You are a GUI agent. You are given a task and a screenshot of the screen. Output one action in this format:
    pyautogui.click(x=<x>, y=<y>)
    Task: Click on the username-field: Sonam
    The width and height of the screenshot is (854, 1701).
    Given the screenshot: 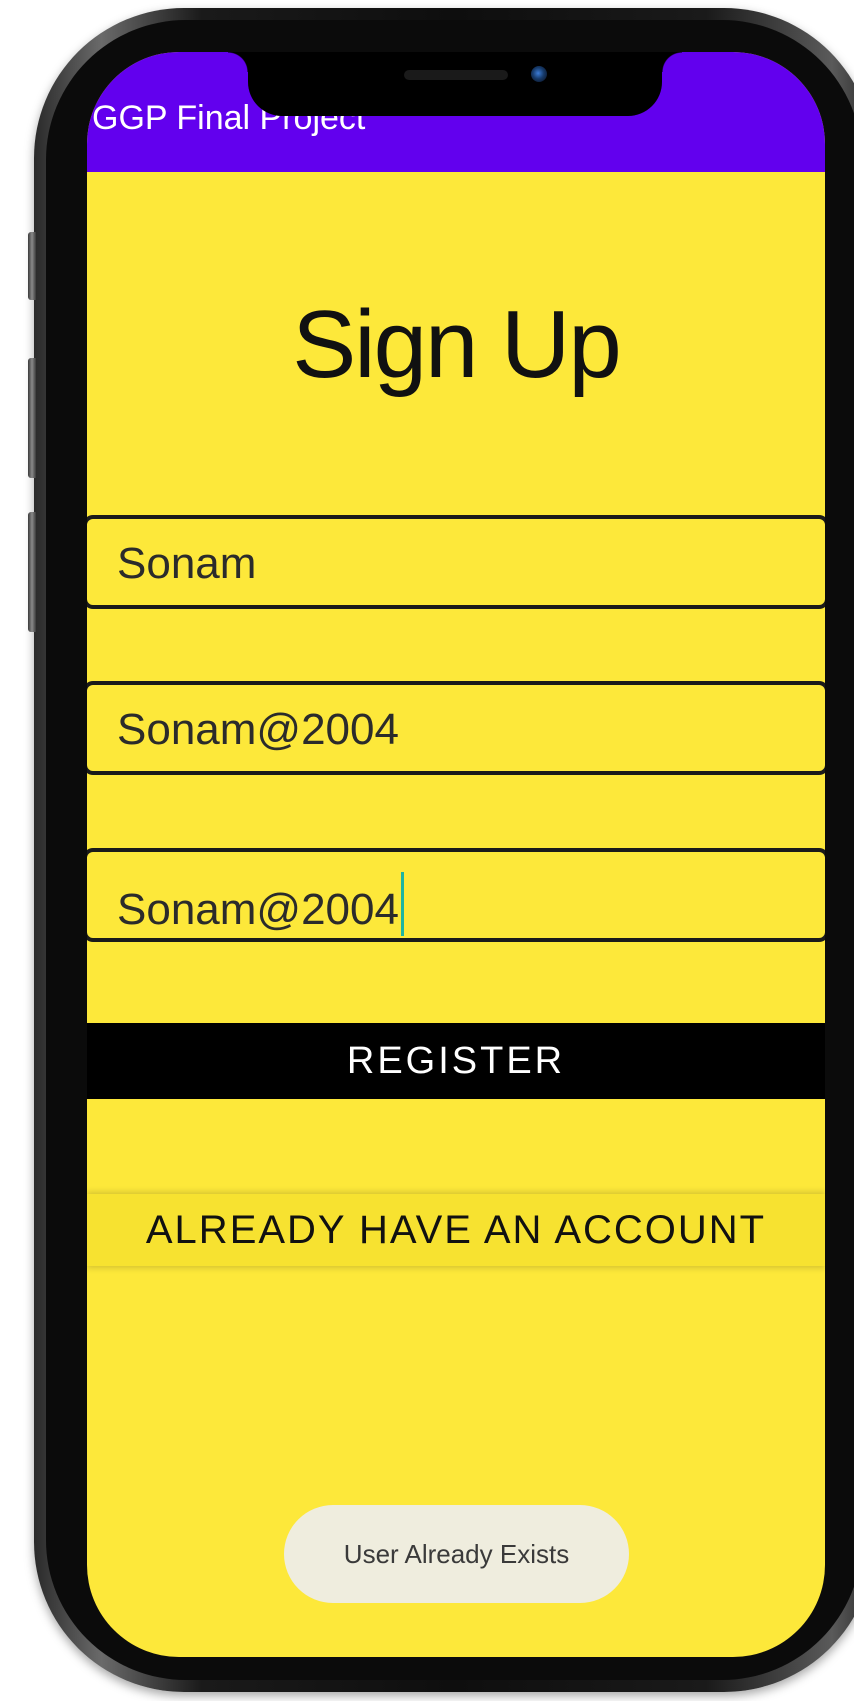 What is the action you would take?
    pyautogui.click(x=456, y=562)
    